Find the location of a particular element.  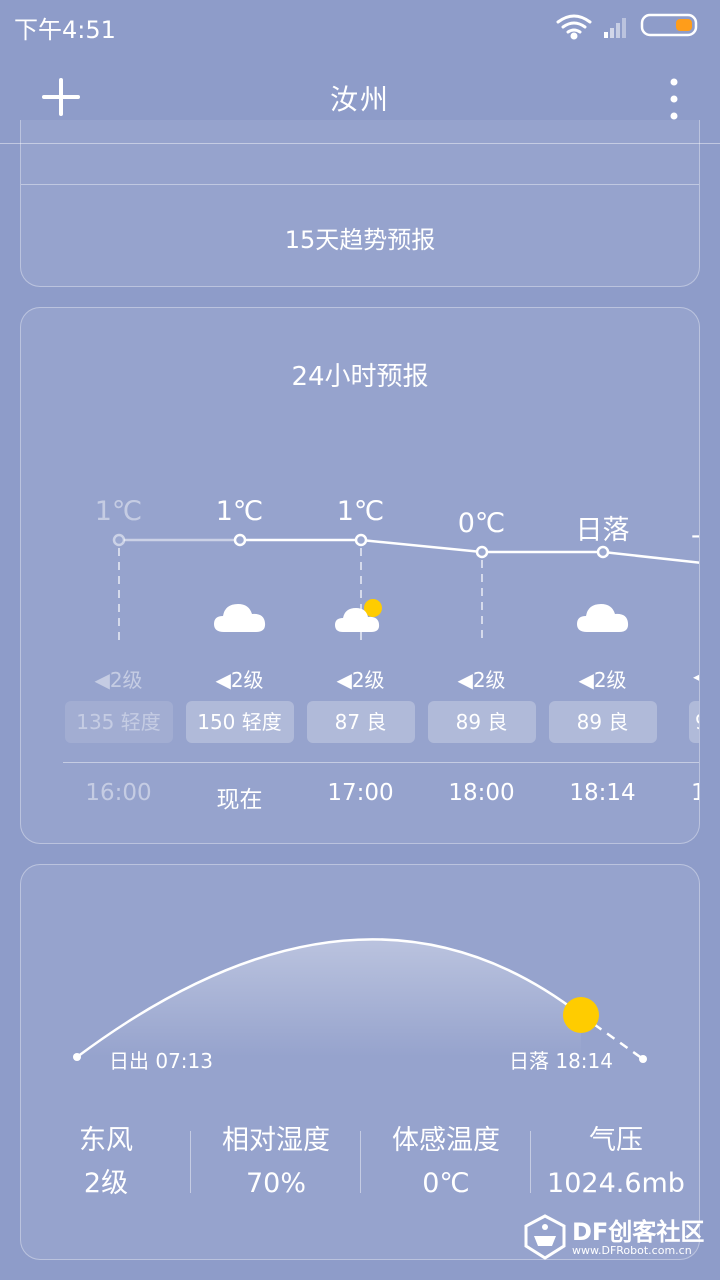

stat-humidity: 相对湿度 70% is located at coordinates (276, 1164).